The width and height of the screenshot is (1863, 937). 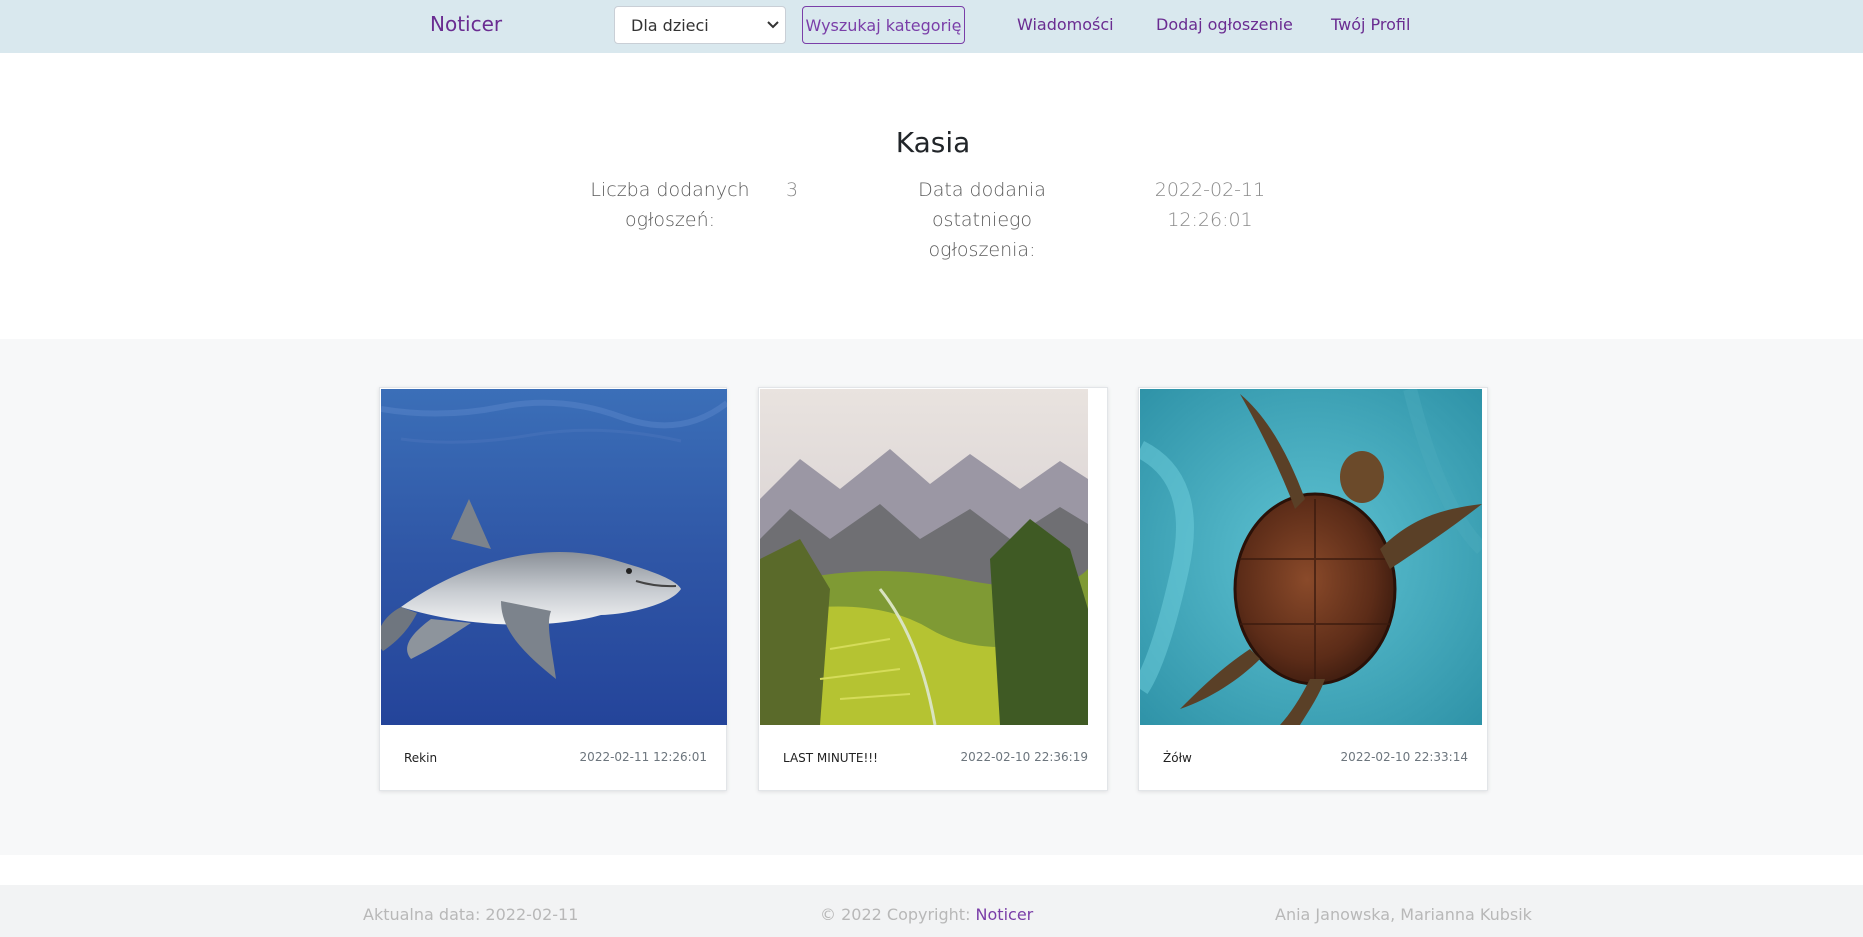 I want to click on brand-logo: Noticer, so click(x=466, y=24).